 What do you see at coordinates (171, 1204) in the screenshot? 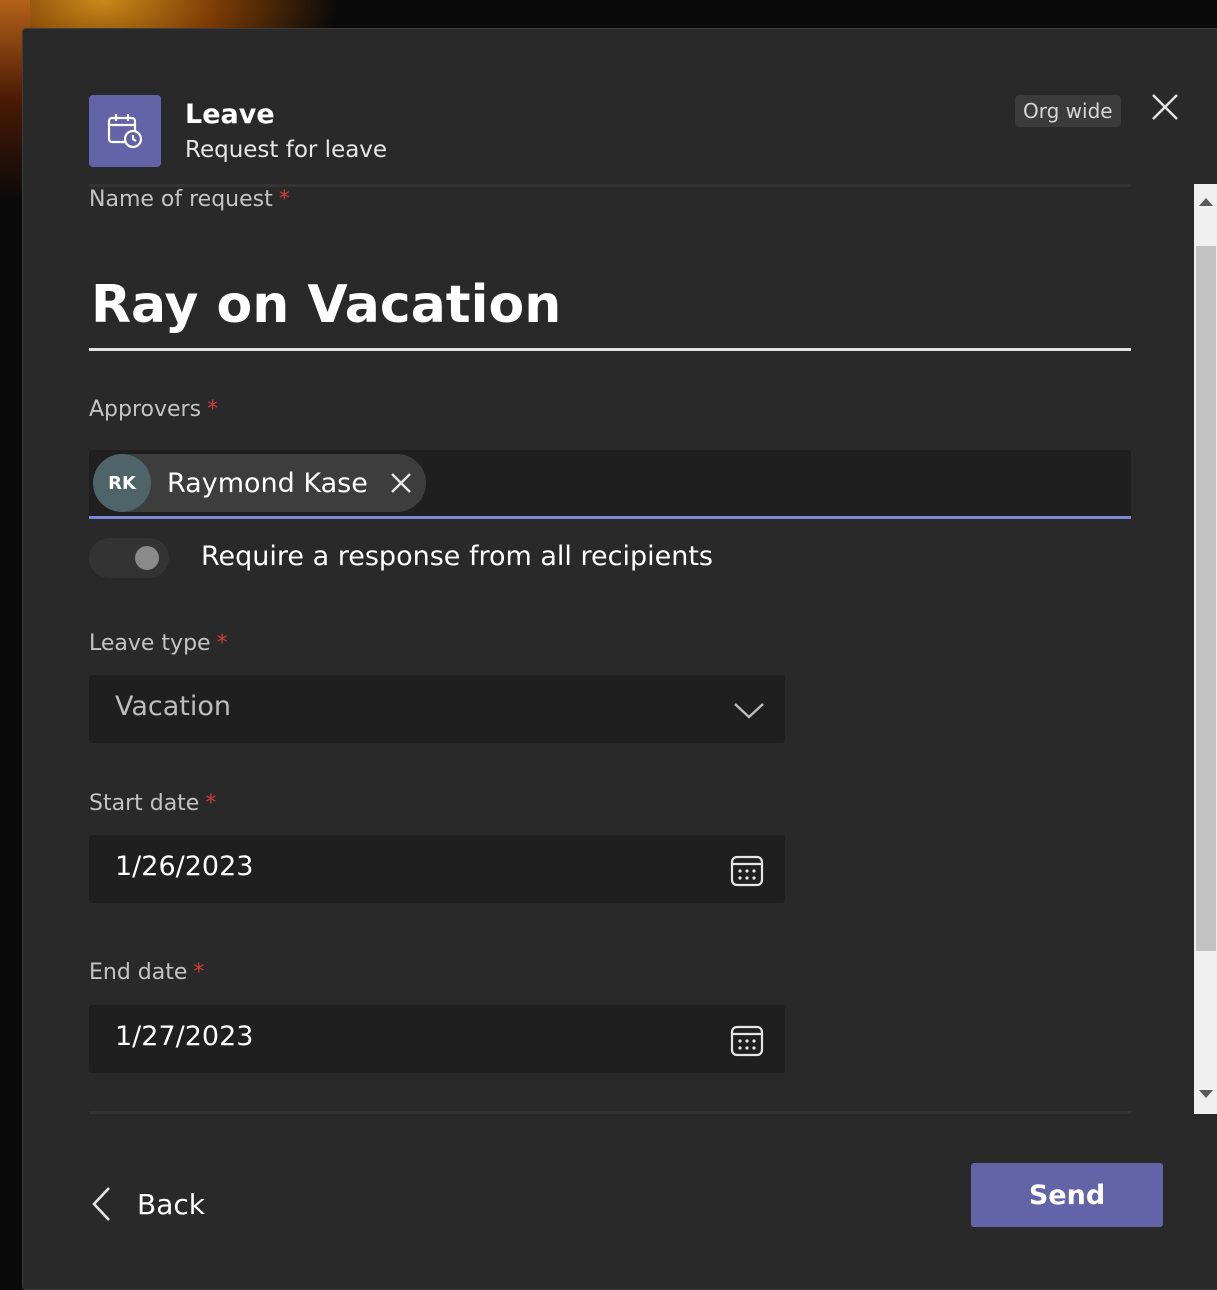
I see `back-label: Back` at bounding box center [171, 1204].